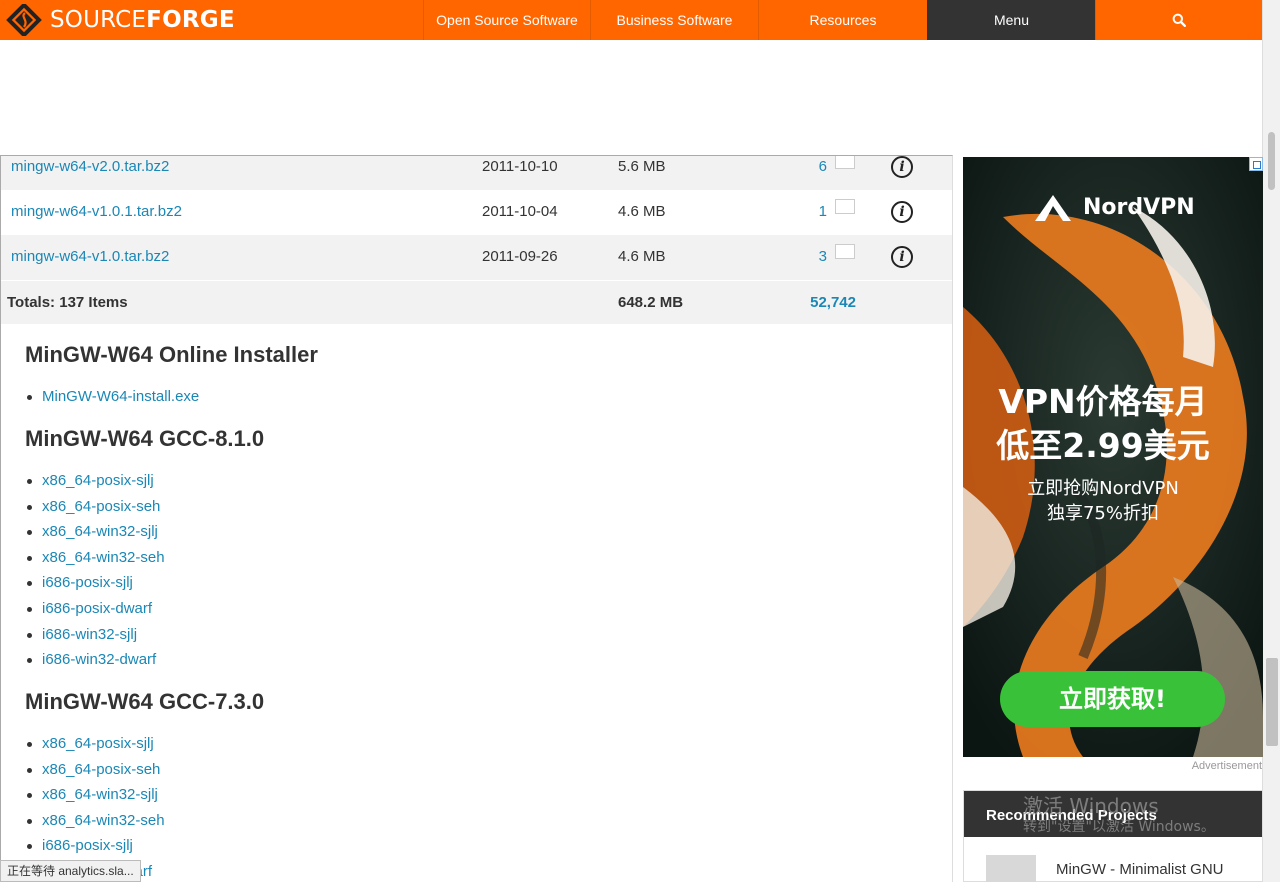  I want to click on nav-resources: Resources, so click(842, 20).